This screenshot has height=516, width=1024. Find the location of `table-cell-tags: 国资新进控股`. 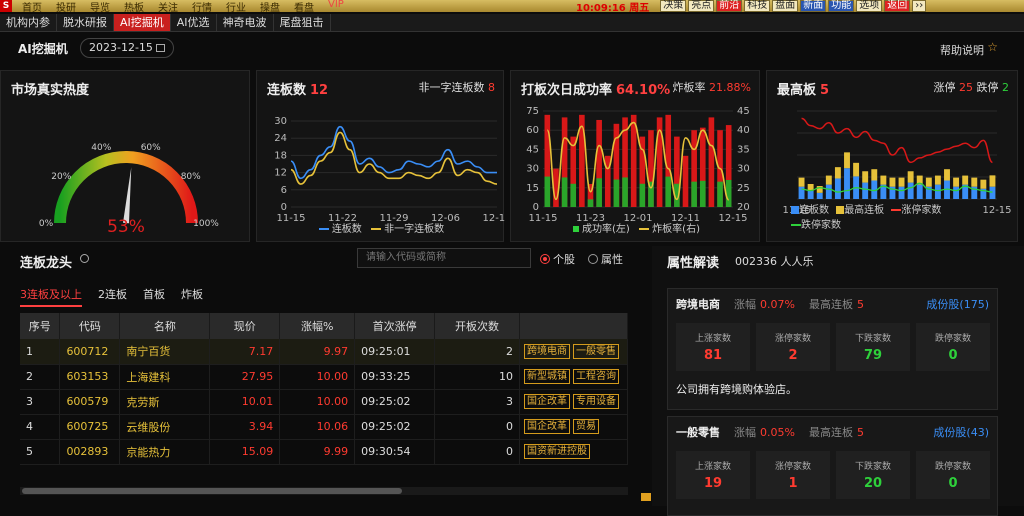

table-cell-tags: 国资新进控股 is located at coordinates (574, 452).